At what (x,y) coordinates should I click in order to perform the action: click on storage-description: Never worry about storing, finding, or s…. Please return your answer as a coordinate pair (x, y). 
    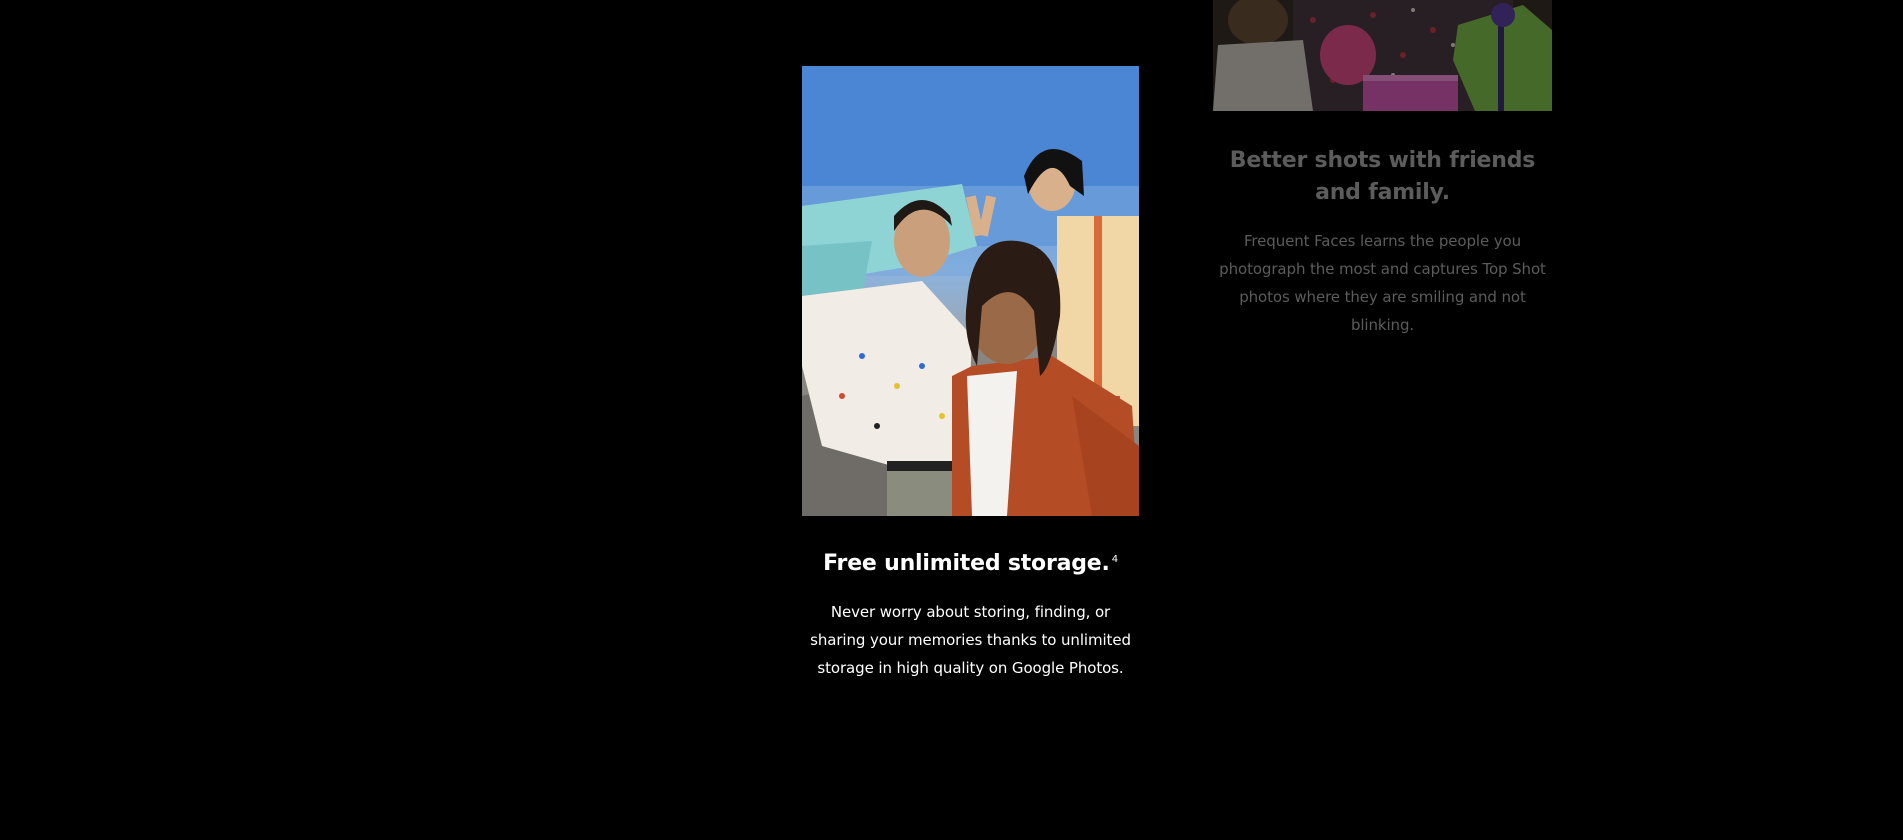
    Looking at the image, I should click on (970, 640).